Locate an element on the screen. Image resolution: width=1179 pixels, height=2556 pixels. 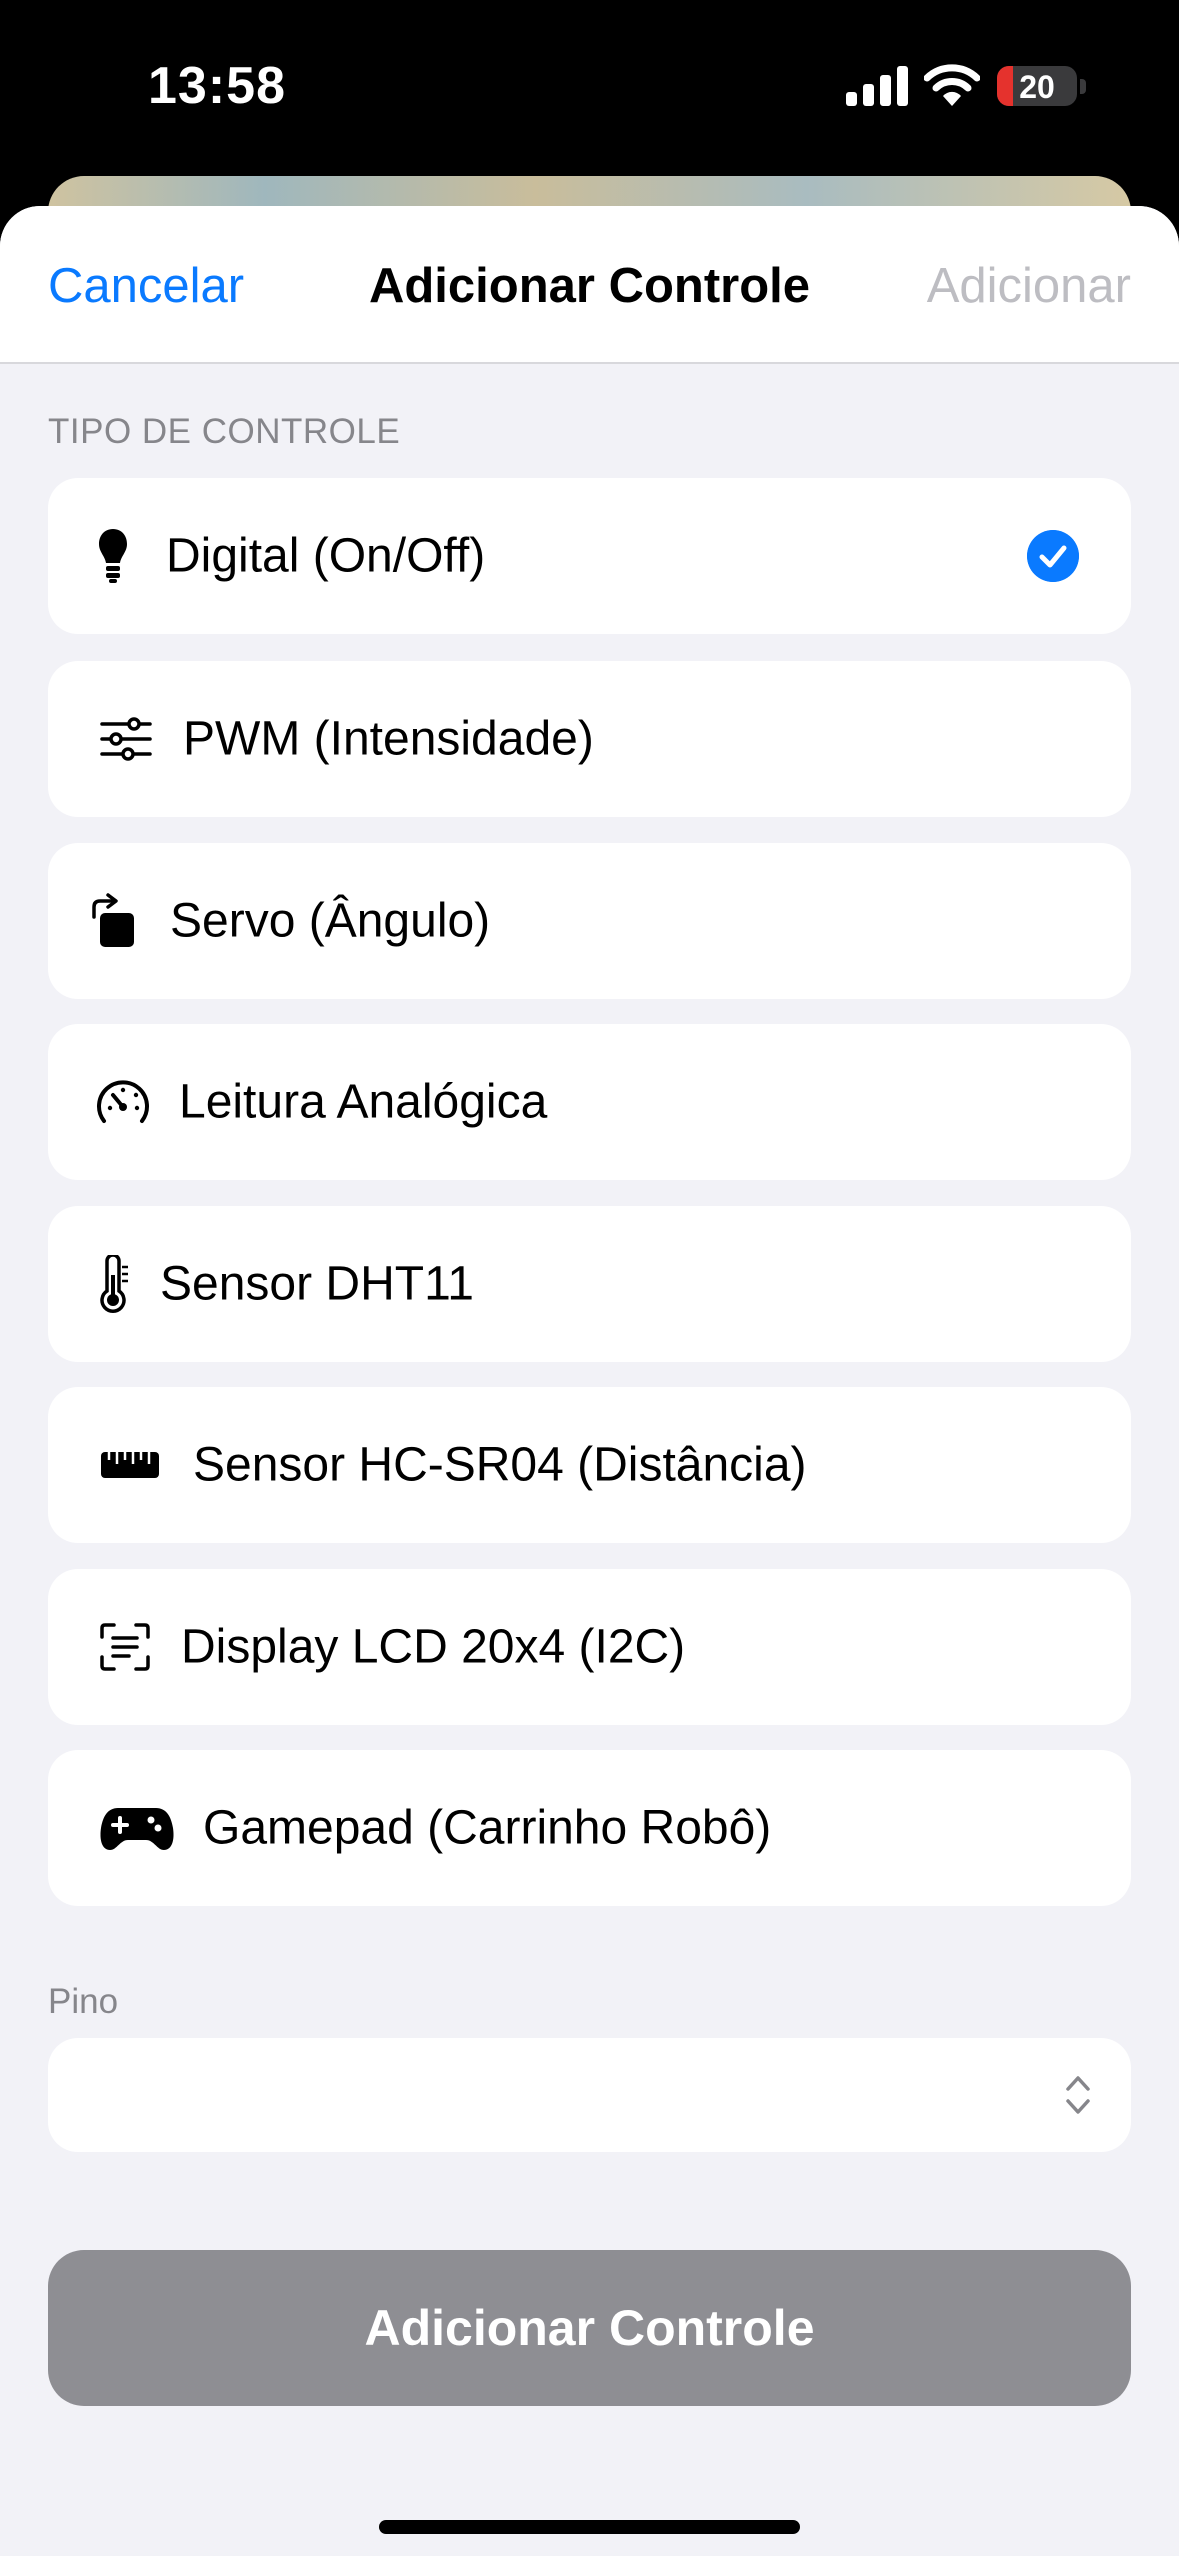
rotate-icon is located at coordinates (113, 920).